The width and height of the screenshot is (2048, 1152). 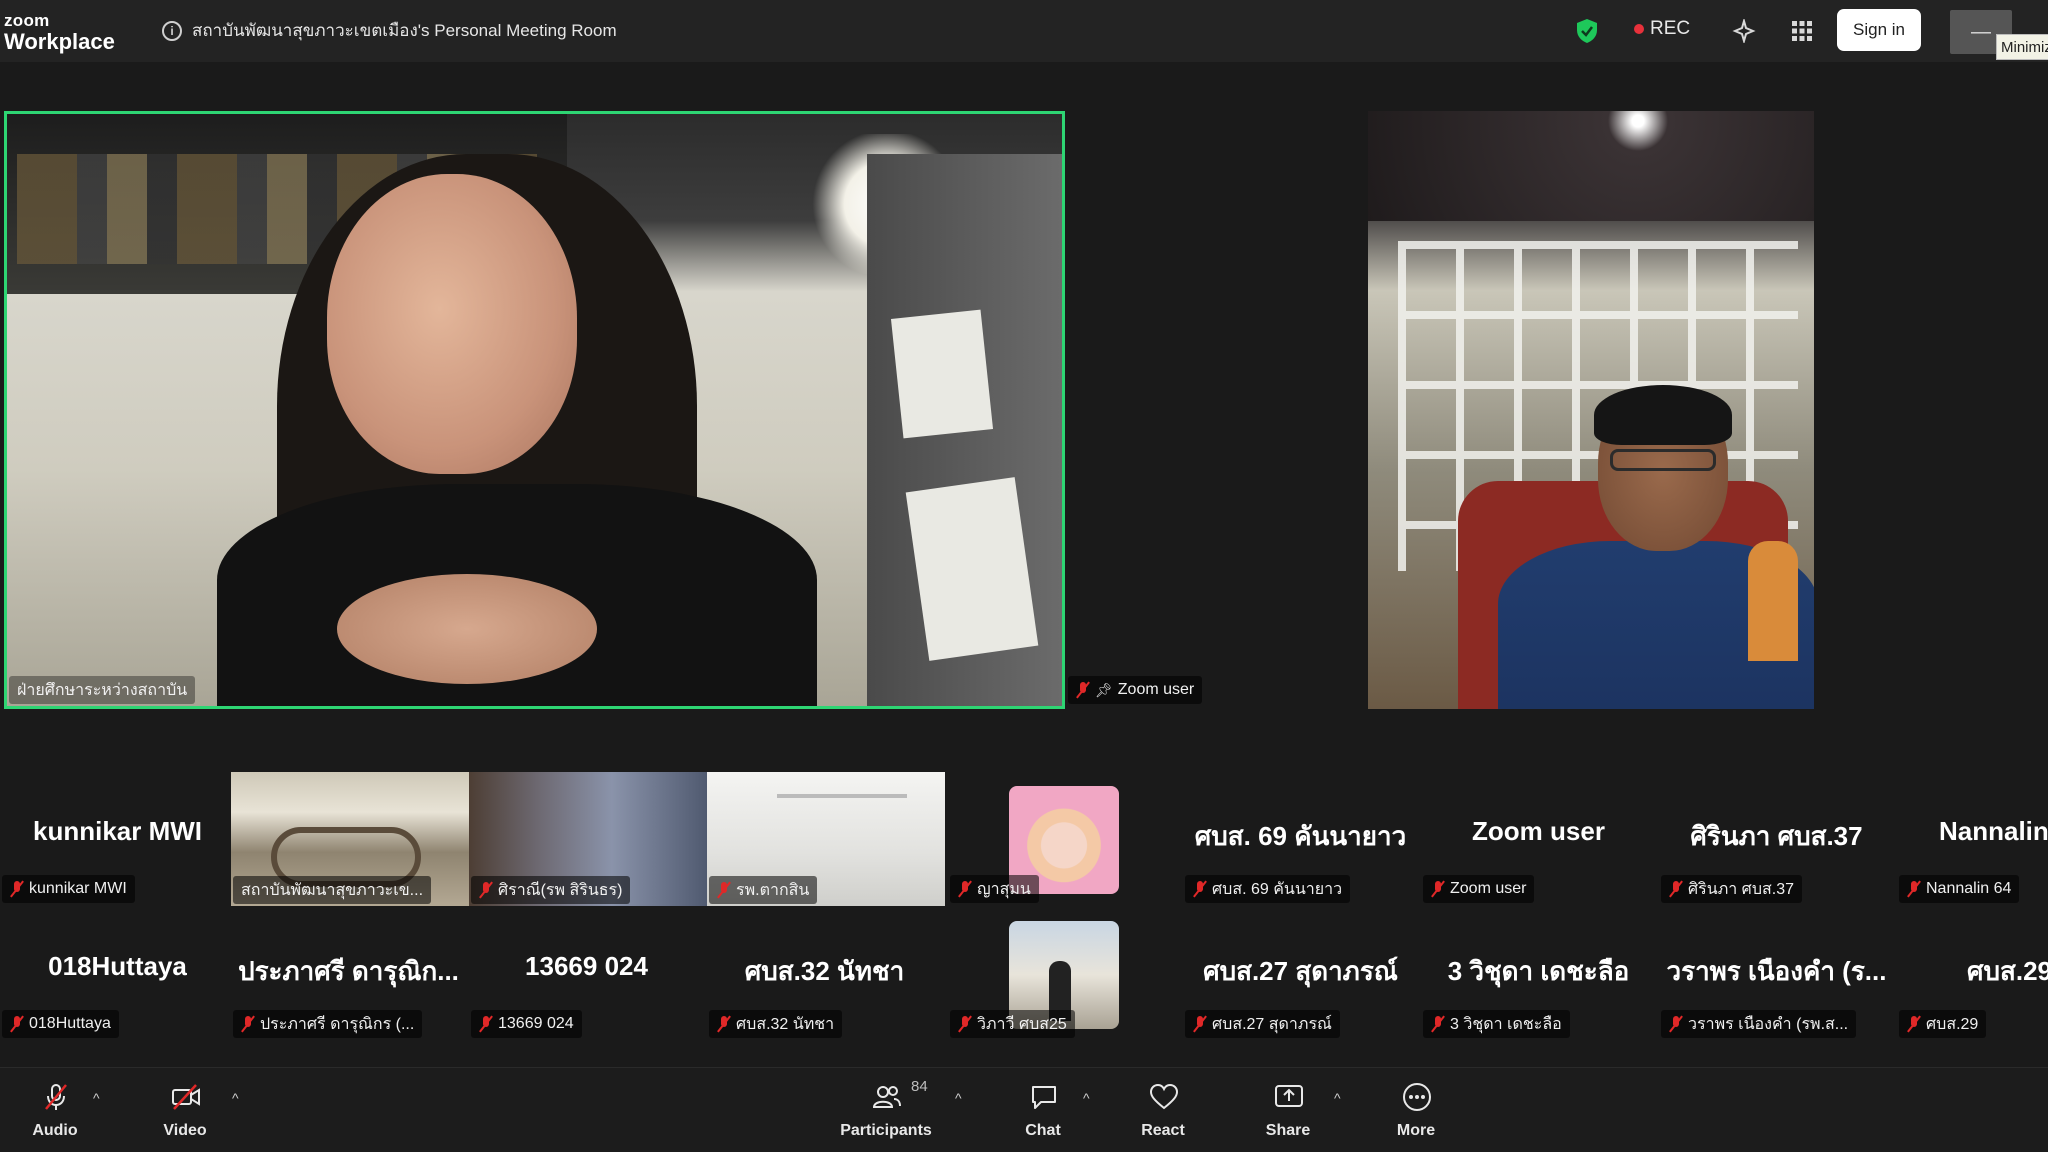 I want to click on paper, so click(x=972, y=569).